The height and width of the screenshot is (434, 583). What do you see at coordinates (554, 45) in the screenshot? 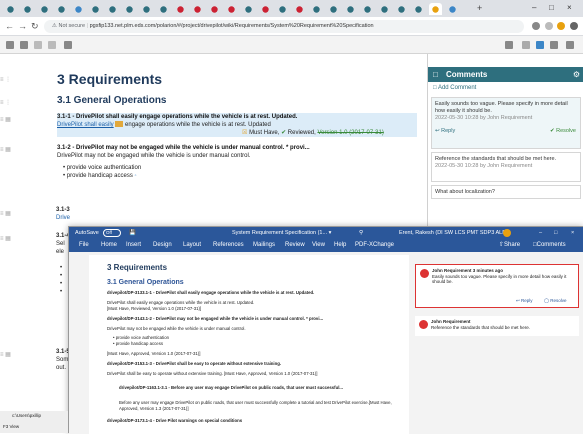
I see `list-icon` at bounding box center [554, 45].